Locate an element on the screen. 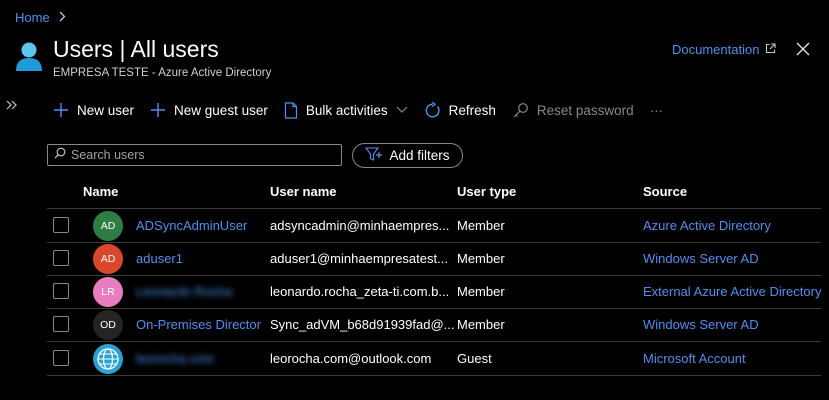 The image size is (829, 400). search-field is located at coordinates (194, 155).